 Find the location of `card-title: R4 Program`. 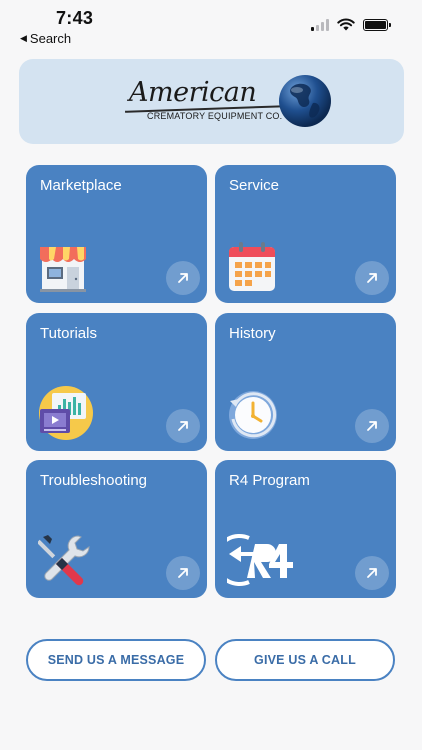

card-title: R4 Program is located at coordinates (269, 480).